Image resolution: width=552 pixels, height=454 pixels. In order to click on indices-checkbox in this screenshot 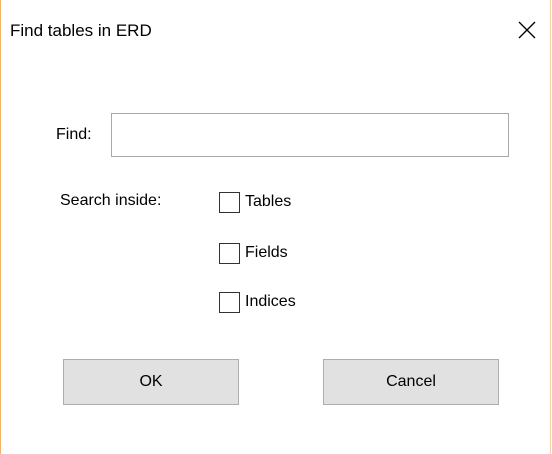, I will do `click(229, 302)`.